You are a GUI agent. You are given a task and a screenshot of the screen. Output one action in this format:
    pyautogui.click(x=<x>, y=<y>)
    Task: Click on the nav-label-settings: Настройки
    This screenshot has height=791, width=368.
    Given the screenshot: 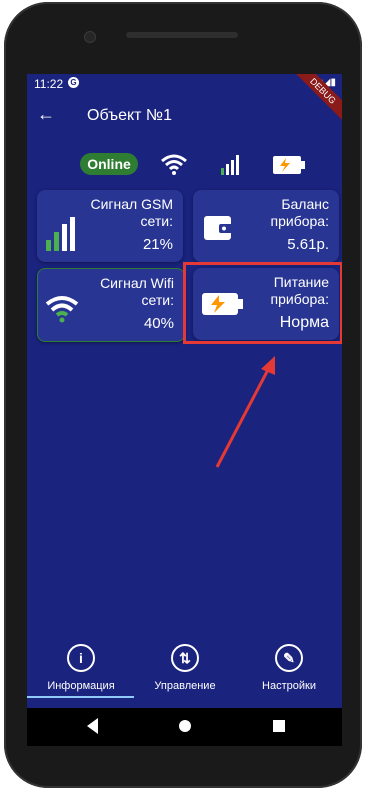 What is the action you would take?
    pyautogui.click(x=289, y=686)
    